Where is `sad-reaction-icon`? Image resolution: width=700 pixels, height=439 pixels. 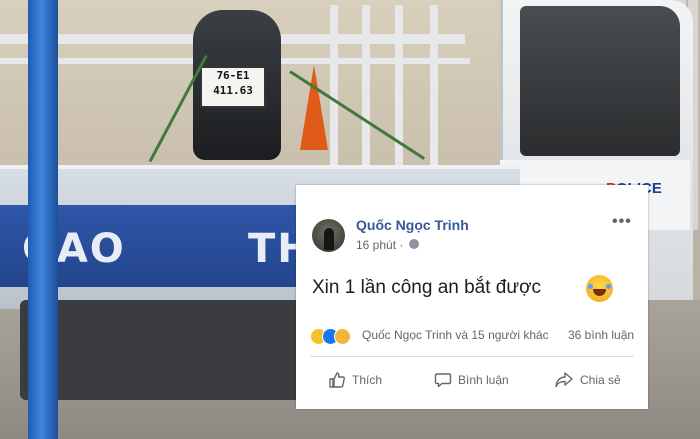
sad-reaction-icon is located at coordinates (342, 336).